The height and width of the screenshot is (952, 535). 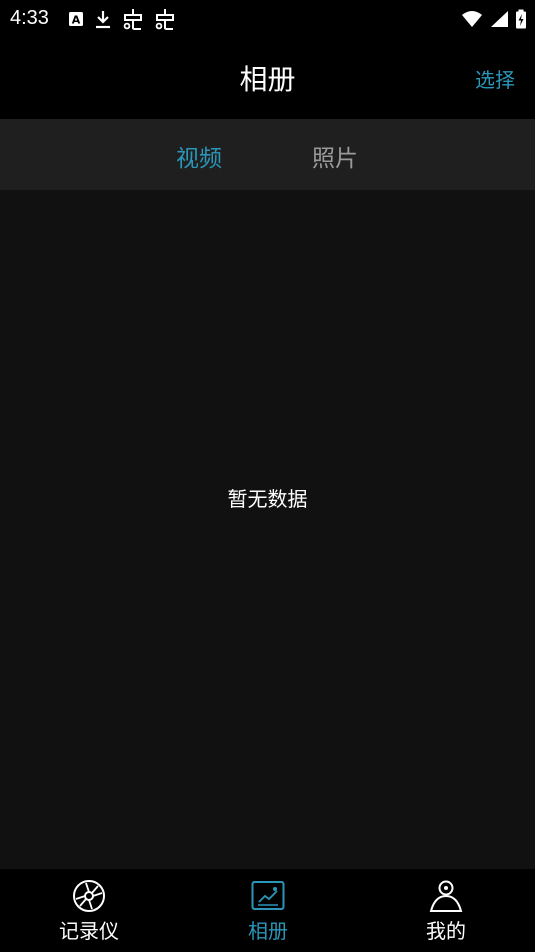 I want to click on tab-photo: 照片, so click(x=335, y=156).